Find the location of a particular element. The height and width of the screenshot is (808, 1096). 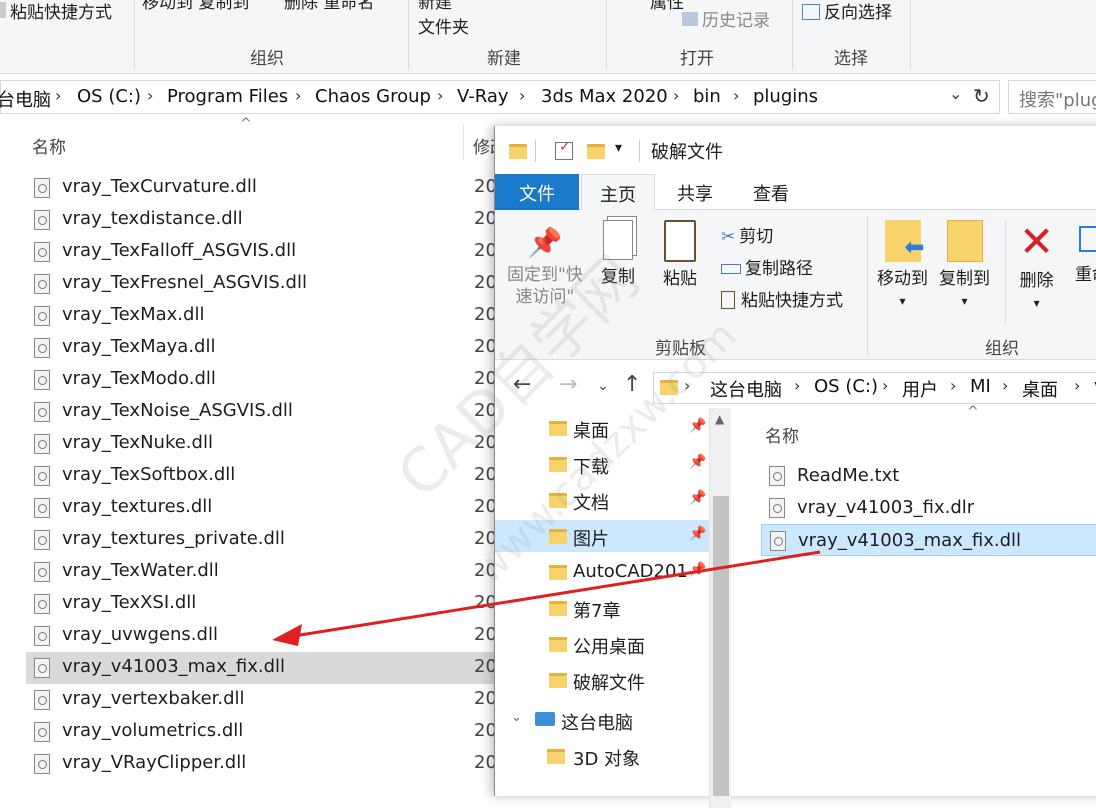

back-arrow-icon: ← is located at coordinates (522, 384).